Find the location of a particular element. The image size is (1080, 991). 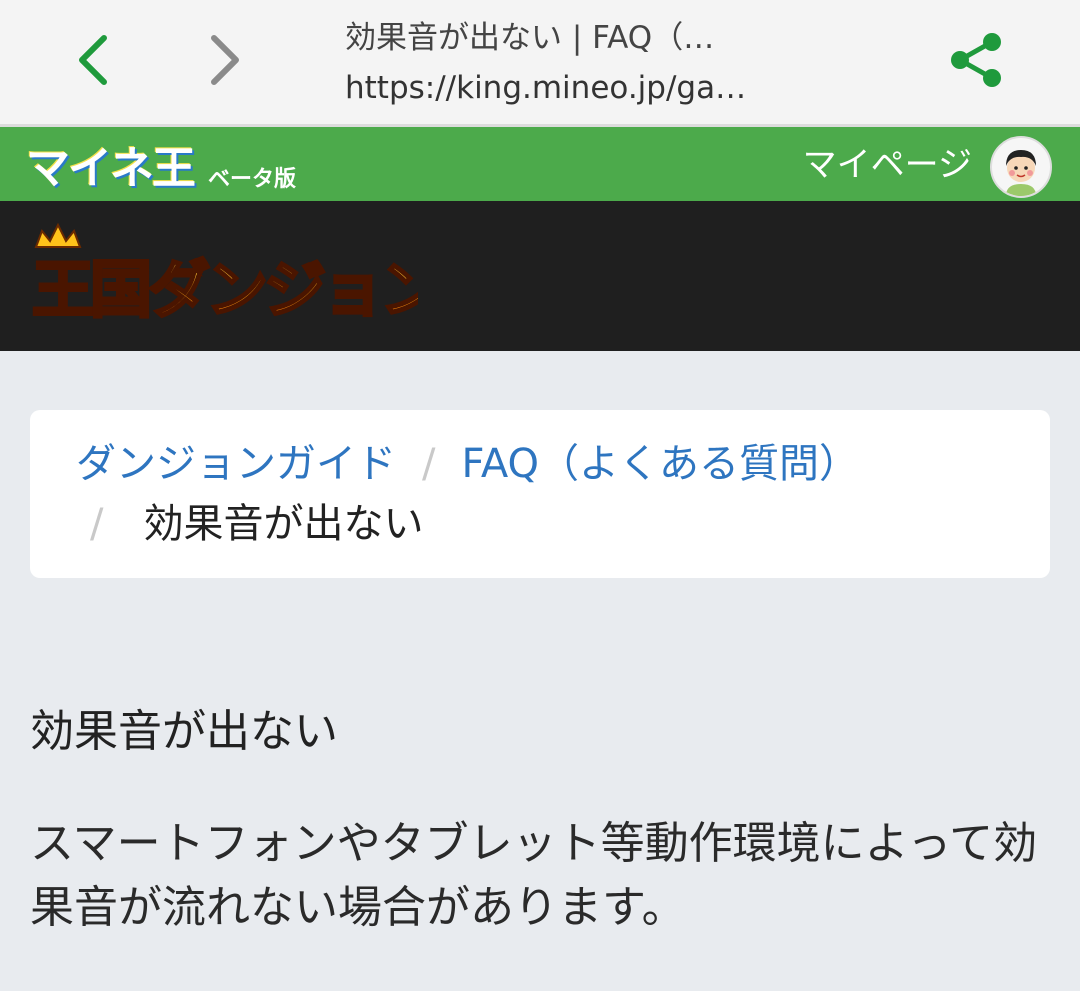

share-icon is located at coordinates (976, 60).